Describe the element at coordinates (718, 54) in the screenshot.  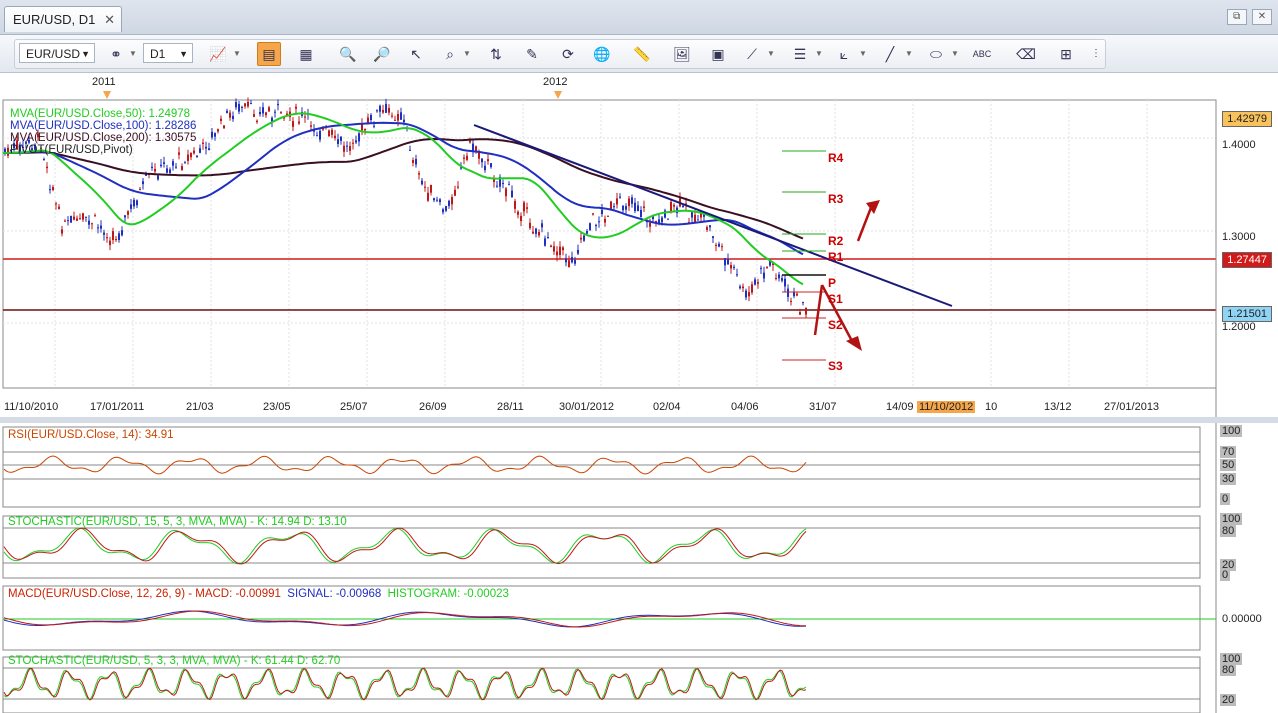
I see `template-icon: ▣` at that location.